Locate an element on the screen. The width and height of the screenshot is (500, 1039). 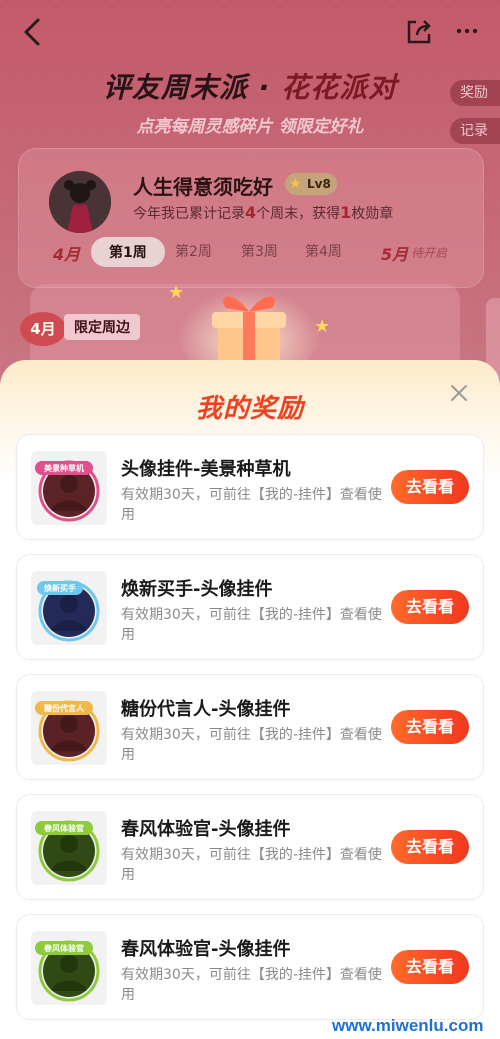
reward-thumbnail: 糖份代言人 is located at coordinates (69, 728).